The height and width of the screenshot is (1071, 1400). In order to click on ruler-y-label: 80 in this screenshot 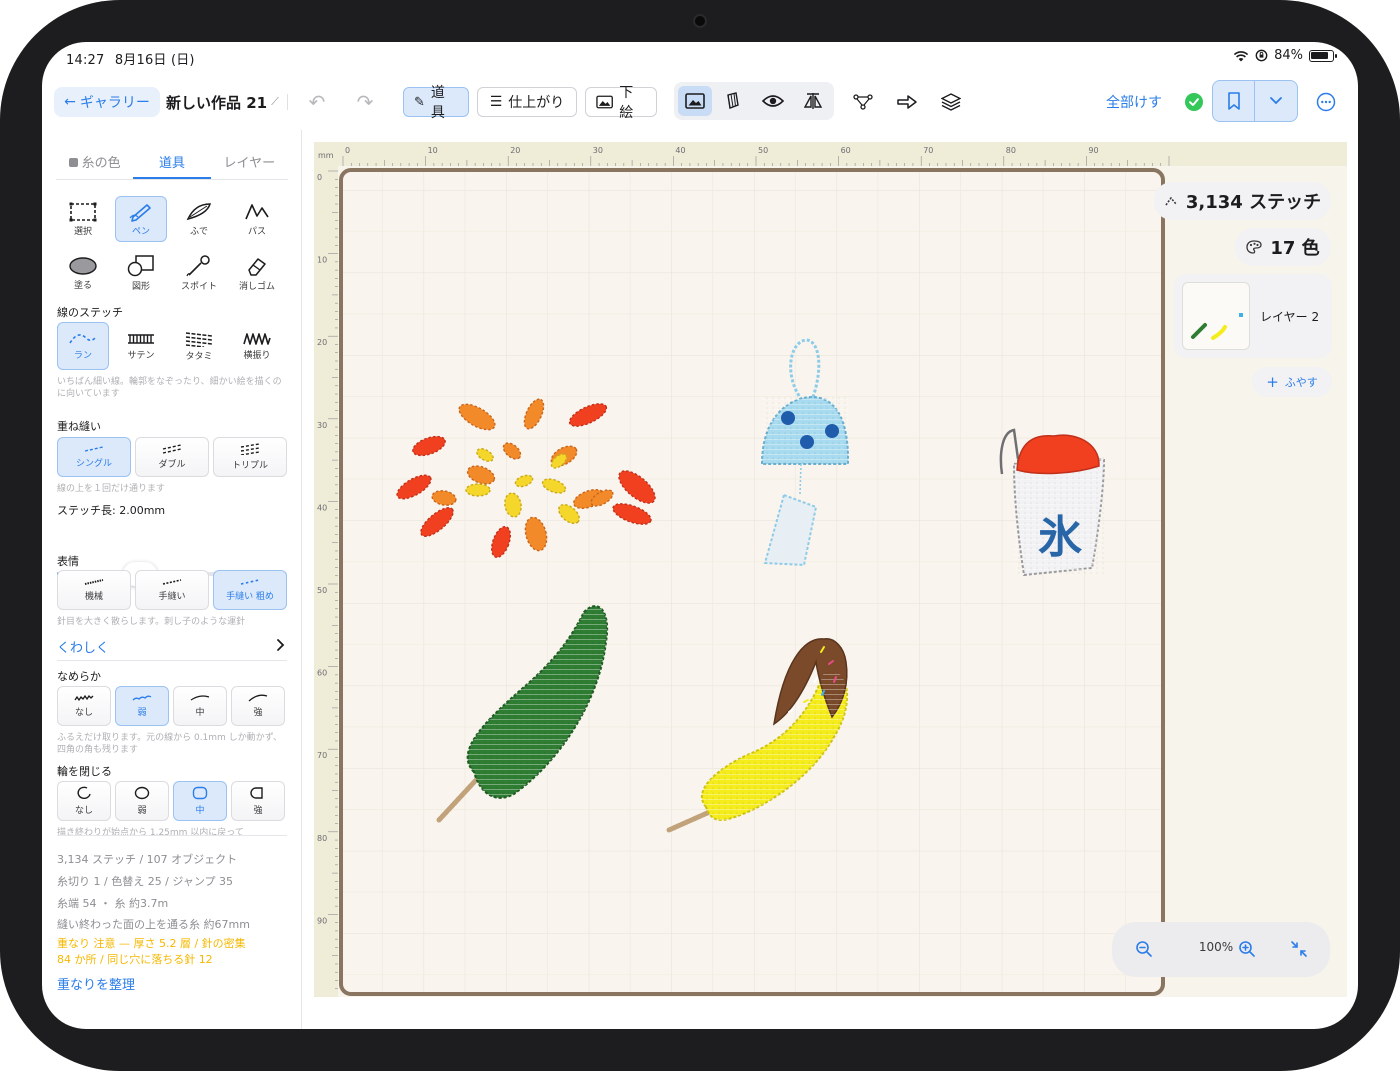, I will do `click(322, 838)`.